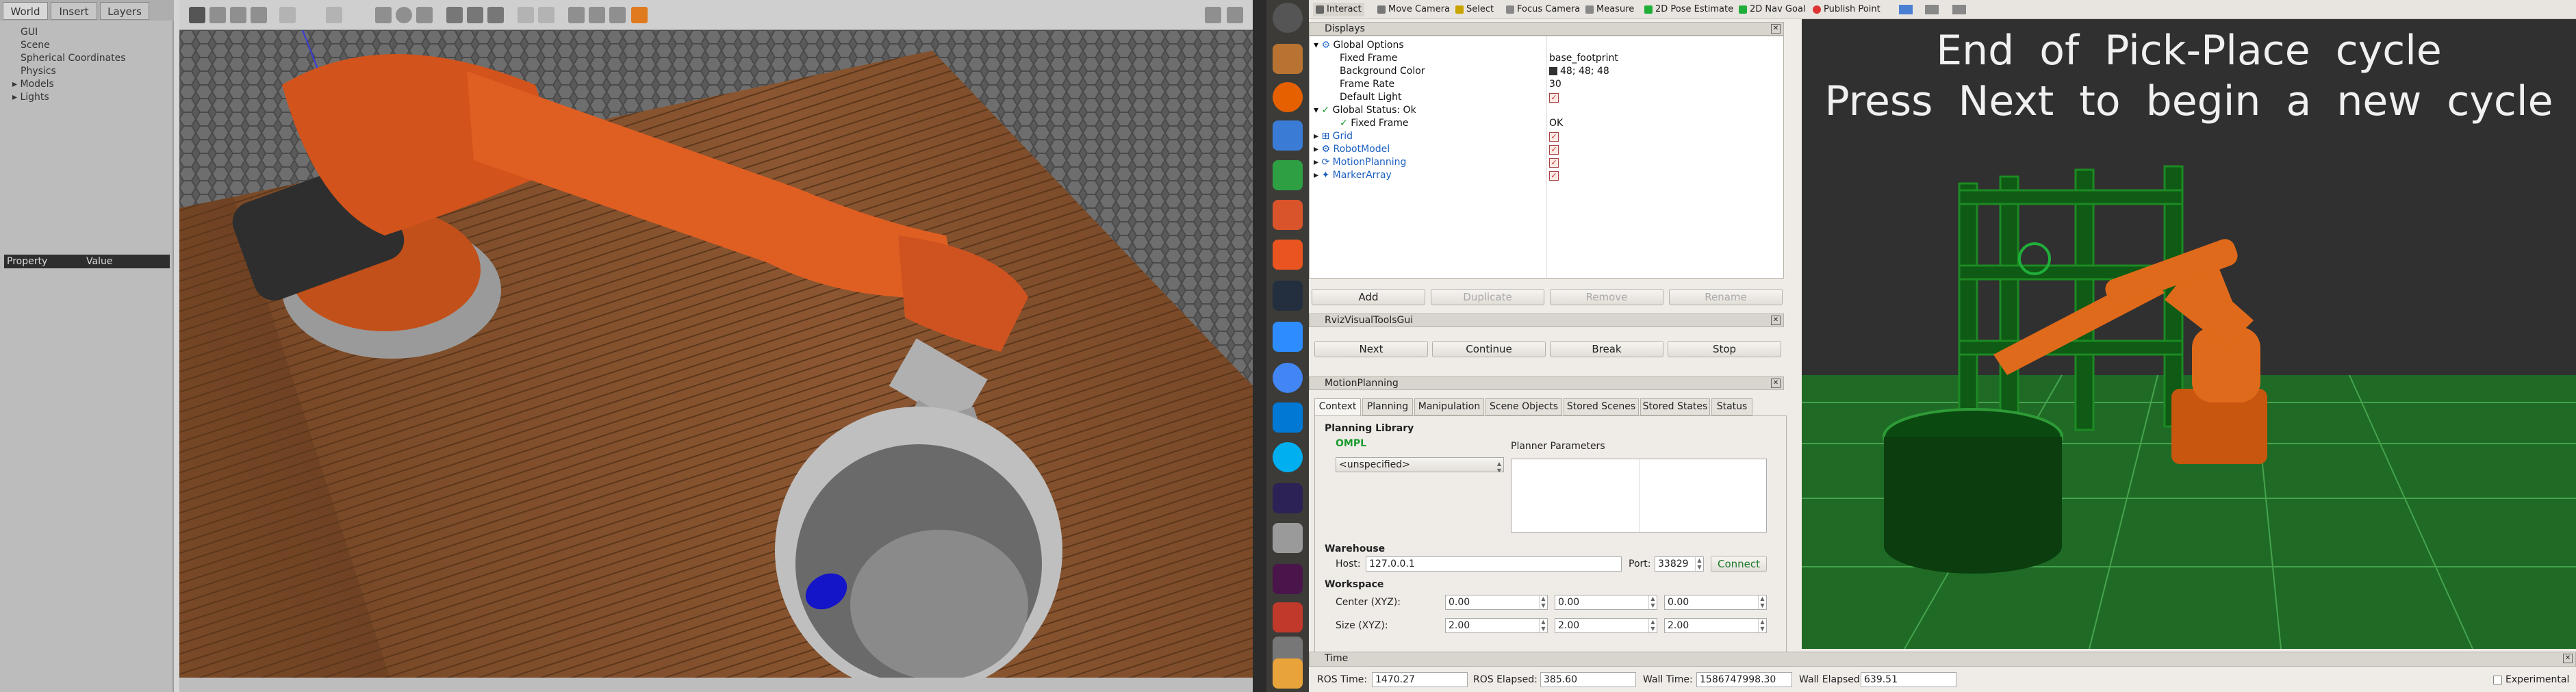 This screenshot has width=2576, height=692. I want to click on next-button: Next, so click(1371, 349).